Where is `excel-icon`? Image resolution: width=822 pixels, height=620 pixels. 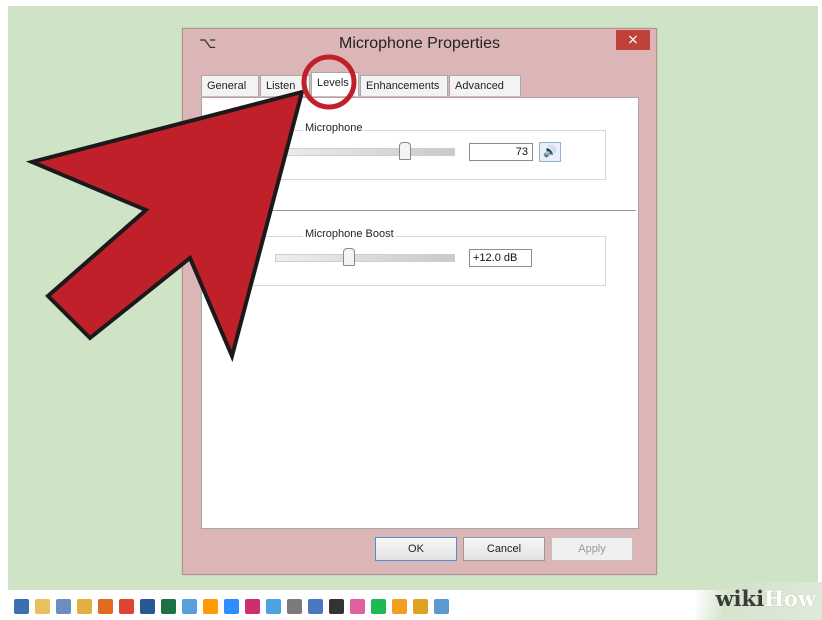 excel-icon is located at coordinates (168, 606).